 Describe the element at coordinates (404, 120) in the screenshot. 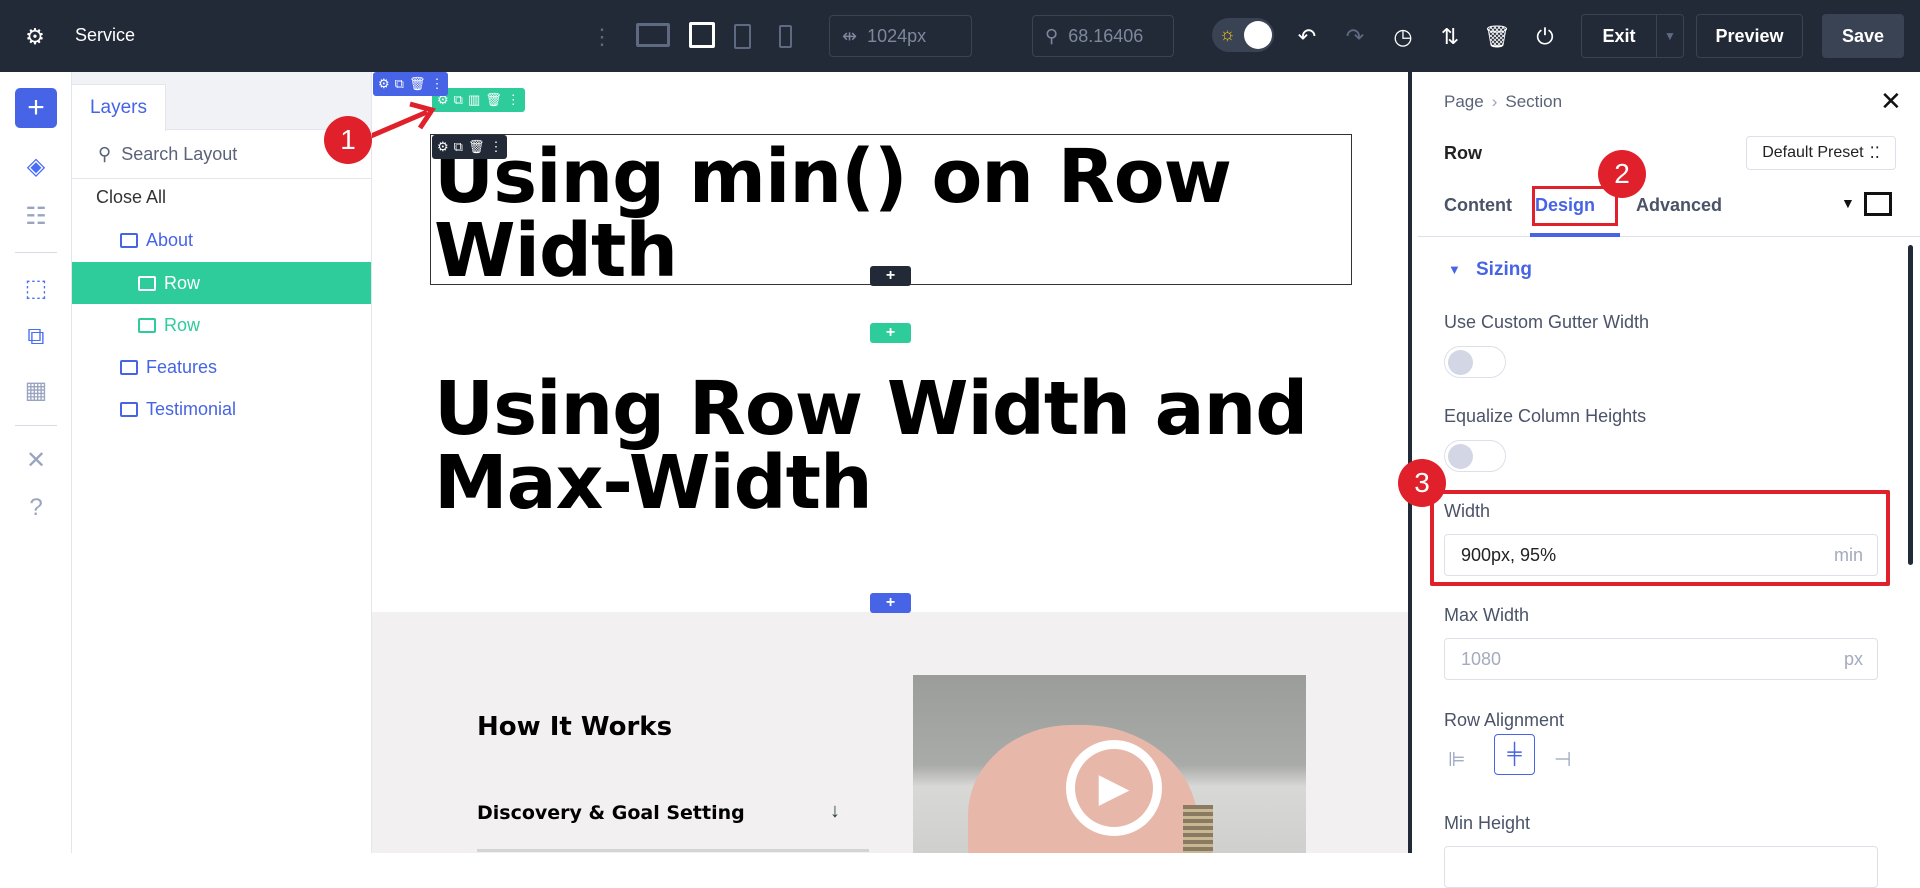

I see `annotation-arrow` at that location.